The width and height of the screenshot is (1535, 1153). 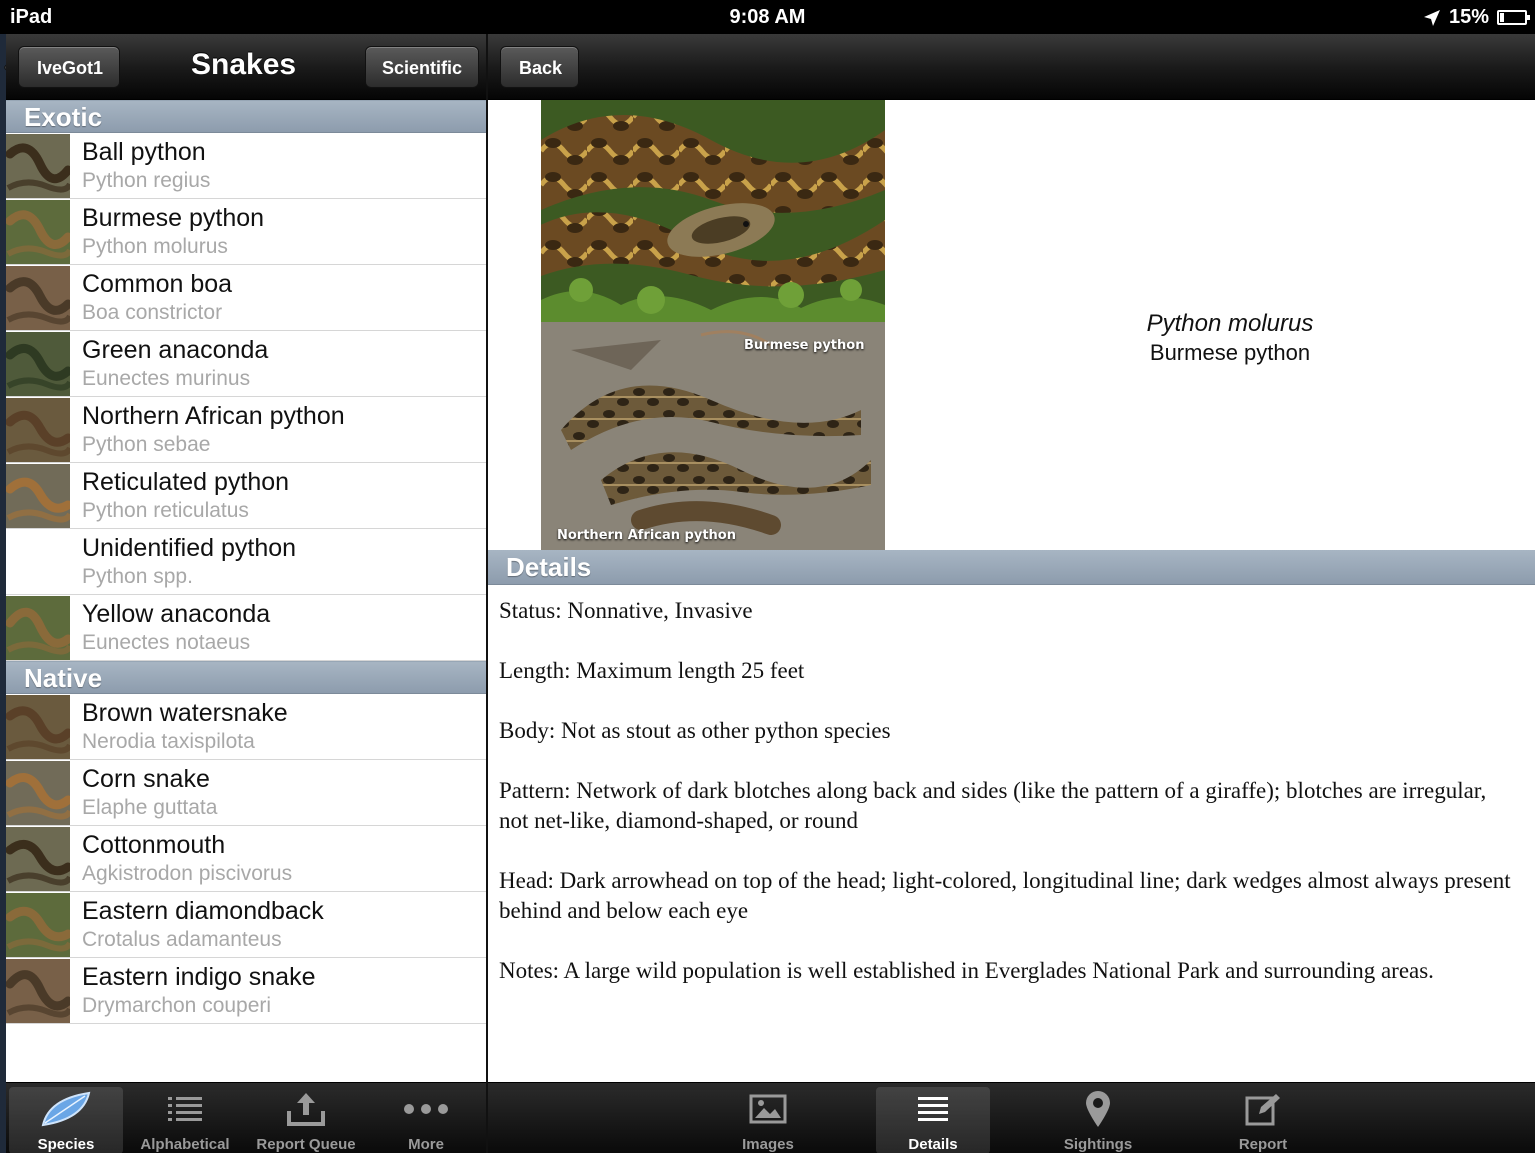 What do you see at coordinates (66, 1109) in the screenshot?
I see `leaf-icon` at bounding box center [66, 1109].